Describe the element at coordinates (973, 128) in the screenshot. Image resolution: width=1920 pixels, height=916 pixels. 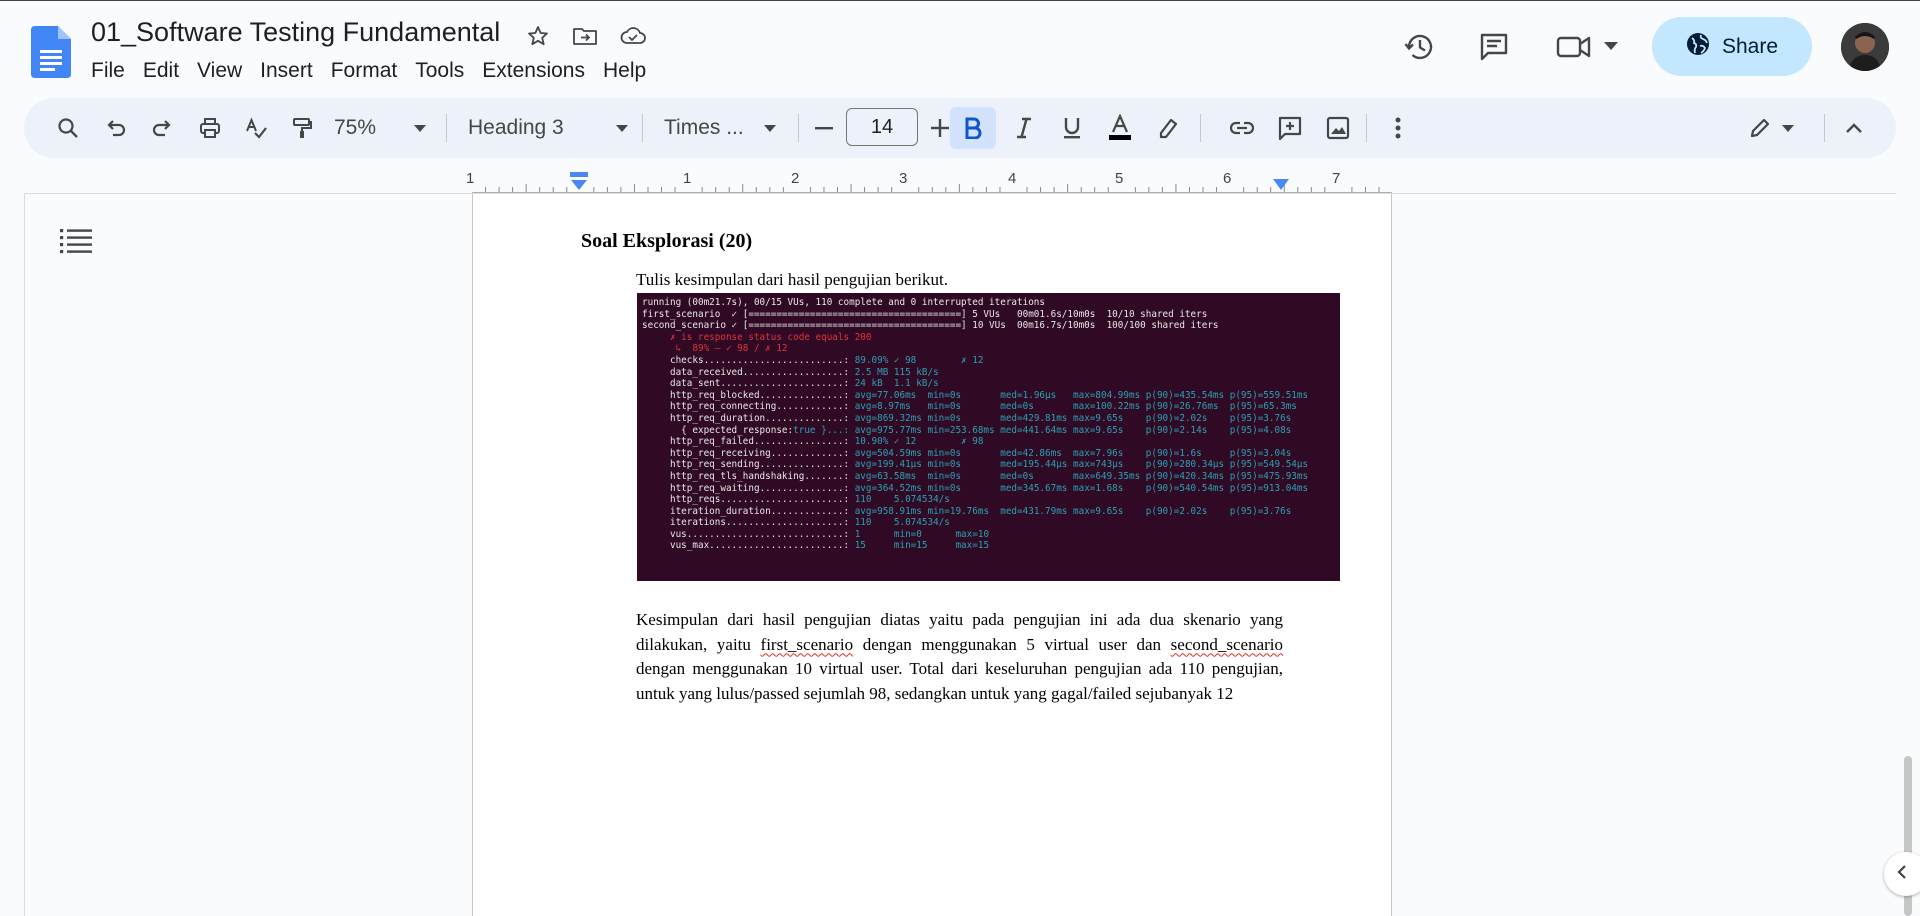
I see `bold-icon` at that location.